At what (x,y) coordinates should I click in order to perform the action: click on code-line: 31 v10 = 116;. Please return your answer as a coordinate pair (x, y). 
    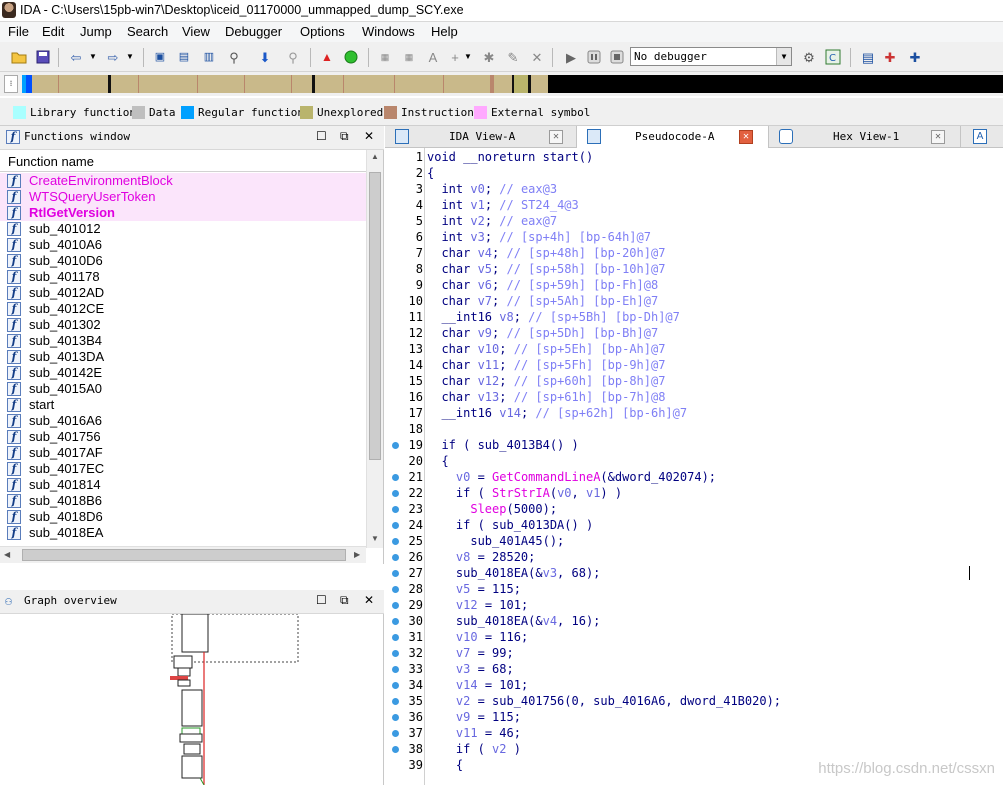
    Looking at the image, I should click on (694, 637).